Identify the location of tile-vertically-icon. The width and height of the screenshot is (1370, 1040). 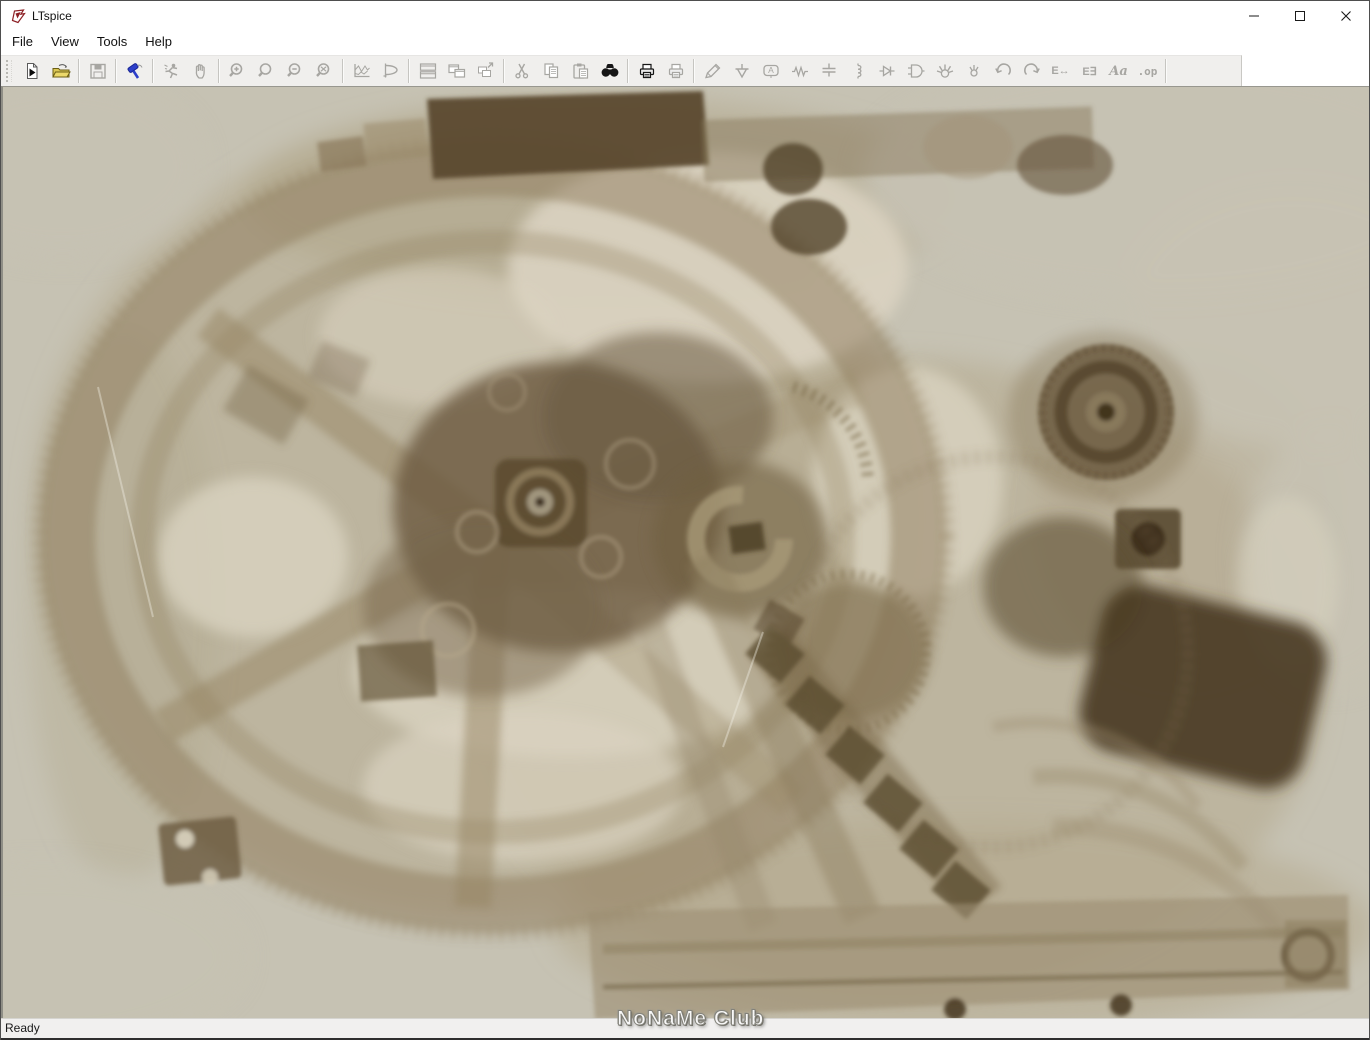
(457, 71).